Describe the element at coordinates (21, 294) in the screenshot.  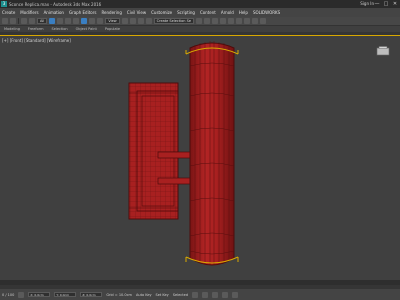
I see `maxscript-listener-icon` at that location.